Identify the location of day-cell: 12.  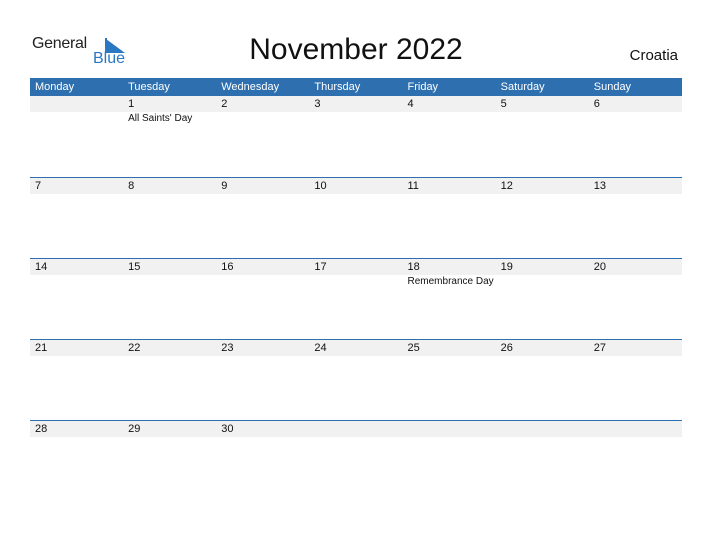
(542, 218).